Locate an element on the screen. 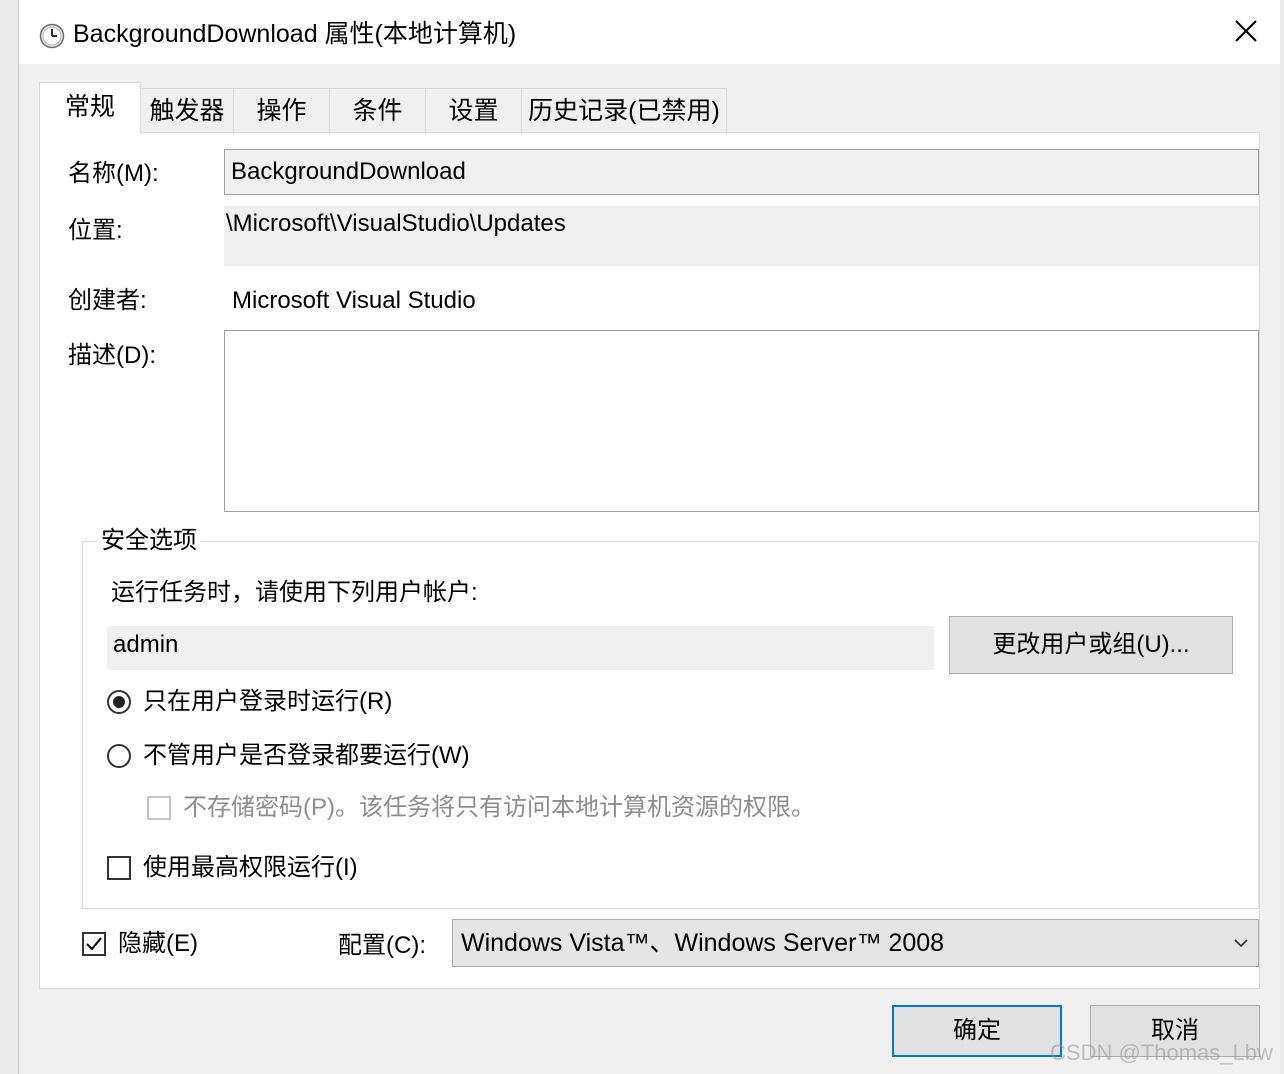  close-button is located at coordinates (1246, 32).